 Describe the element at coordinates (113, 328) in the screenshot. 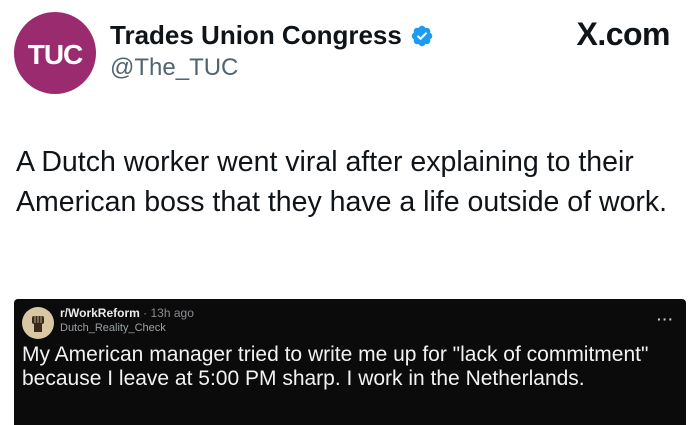

I see `post-username: Dutch_Reality_Check` at that location.